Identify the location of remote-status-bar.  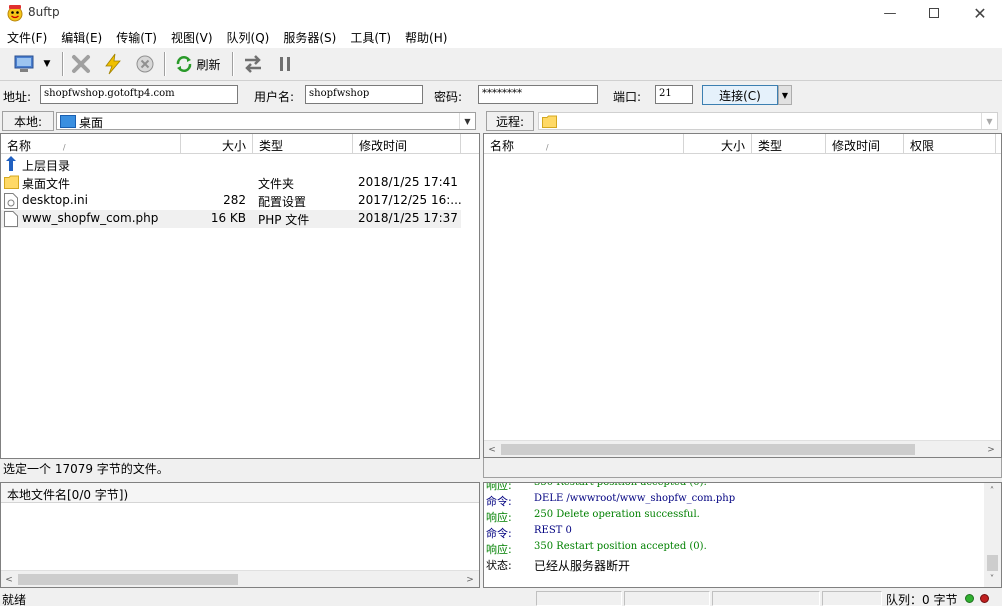
(742, 468).